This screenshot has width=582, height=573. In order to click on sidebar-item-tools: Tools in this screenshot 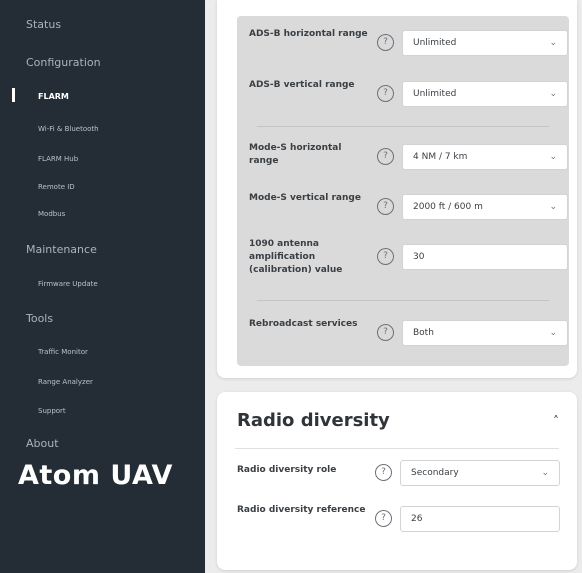, I will do `click(39, 318)`.